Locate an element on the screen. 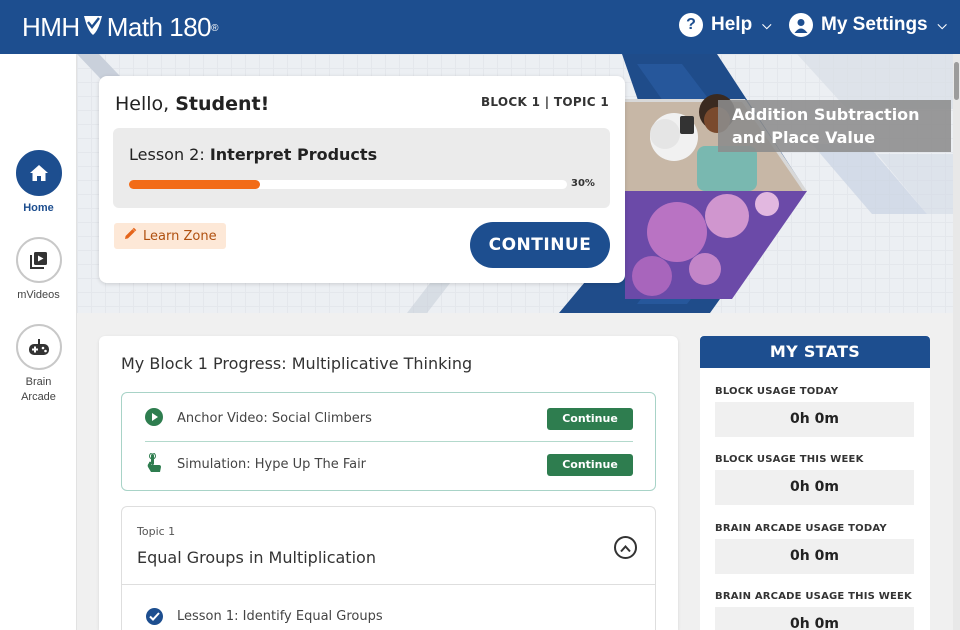 The image size is (960, 630). sidebar-item-brain-arcade: Brain Arcade is located at coordinates (38, 364).